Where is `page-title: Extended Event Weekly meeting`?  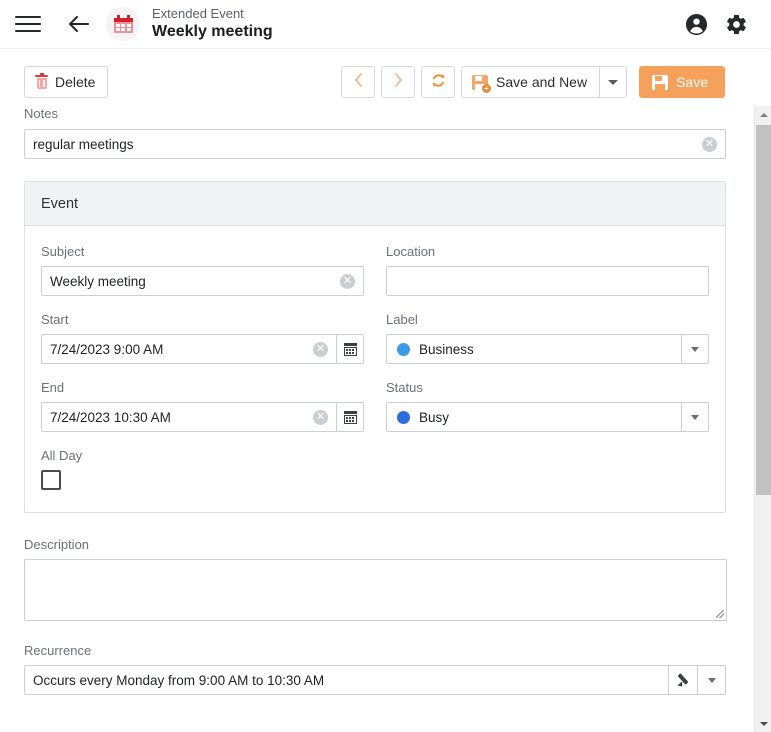
page-title: Extended Event Weekly meeting is located at coordinates (212, 23).